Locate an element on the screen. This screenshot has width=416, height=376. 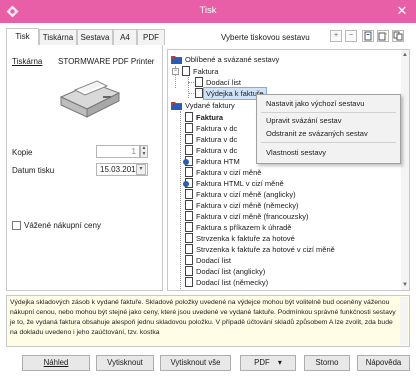
scroll-down-icon: ▼ is located at coordinates (405, 285).